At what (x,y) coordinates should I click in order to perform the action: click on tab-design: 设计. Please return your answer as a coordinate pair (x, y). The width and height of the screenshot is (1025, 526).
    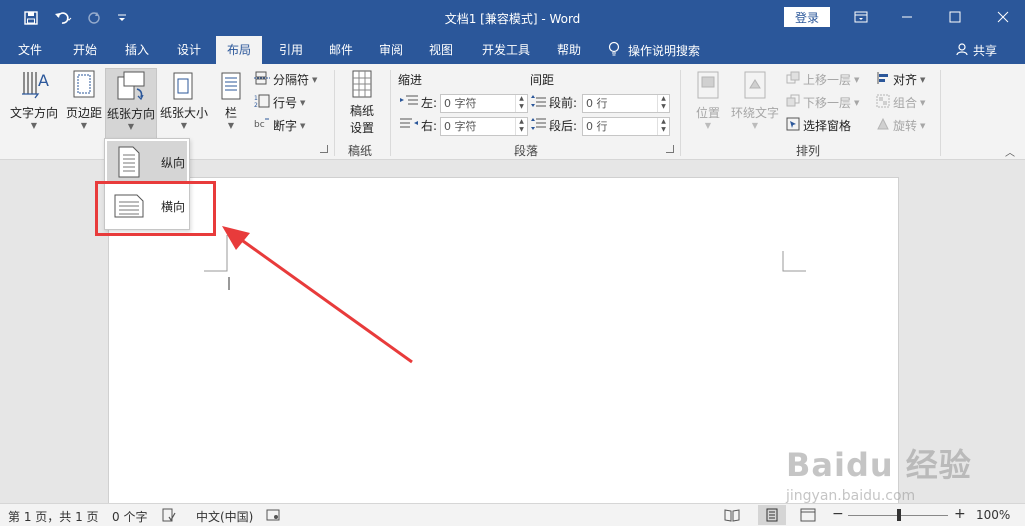
    Looking at the image, I should click on (189, 50).